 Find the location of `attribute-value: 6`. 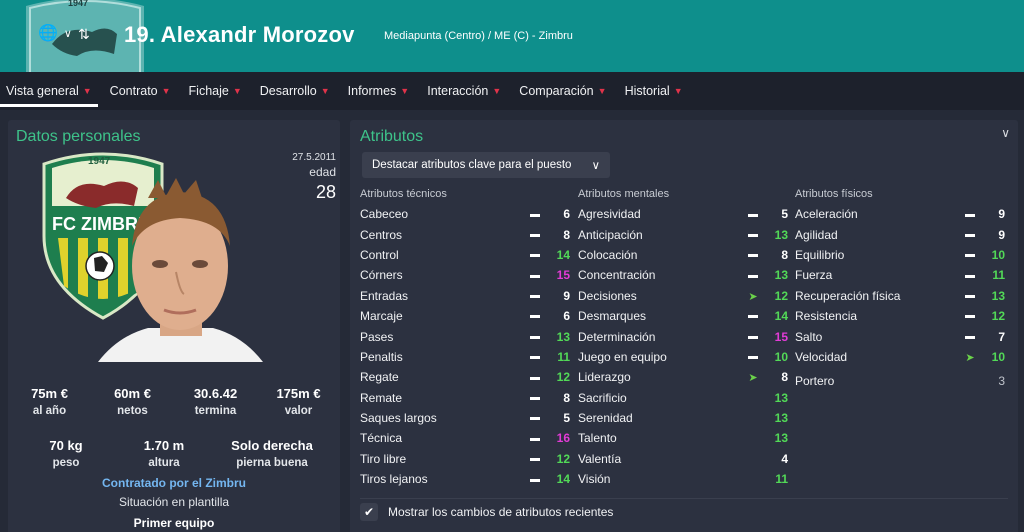

attribute-value: 6 is located at coordinates (566, 214).